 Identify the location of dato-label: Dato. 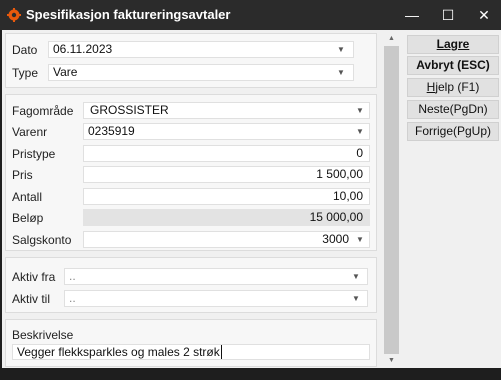
(25, 50).